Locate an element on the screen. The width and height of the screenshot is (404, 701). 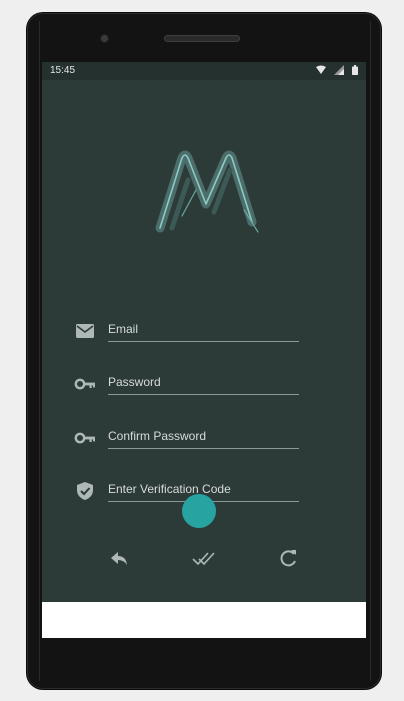
confirm-password-underline is located at coordinates (203, 448).